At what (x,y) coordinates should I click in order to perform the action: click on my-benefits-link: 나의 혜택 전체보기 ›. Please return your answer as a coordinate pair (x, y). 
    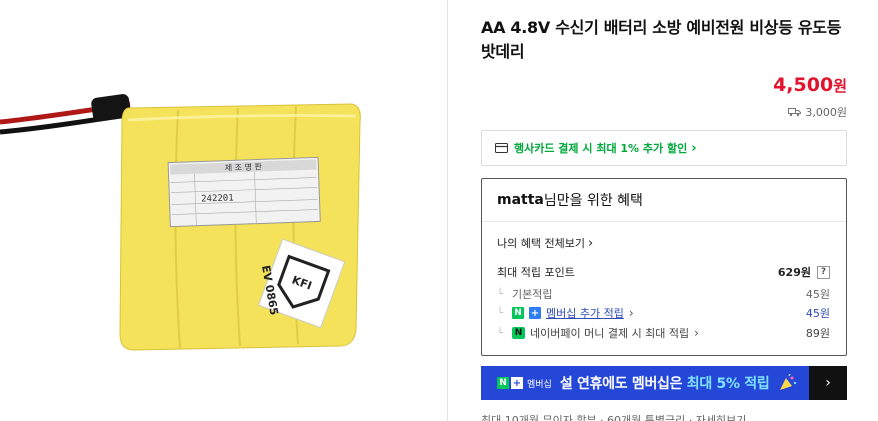
    Looking at the image, I should click on (545, 243).